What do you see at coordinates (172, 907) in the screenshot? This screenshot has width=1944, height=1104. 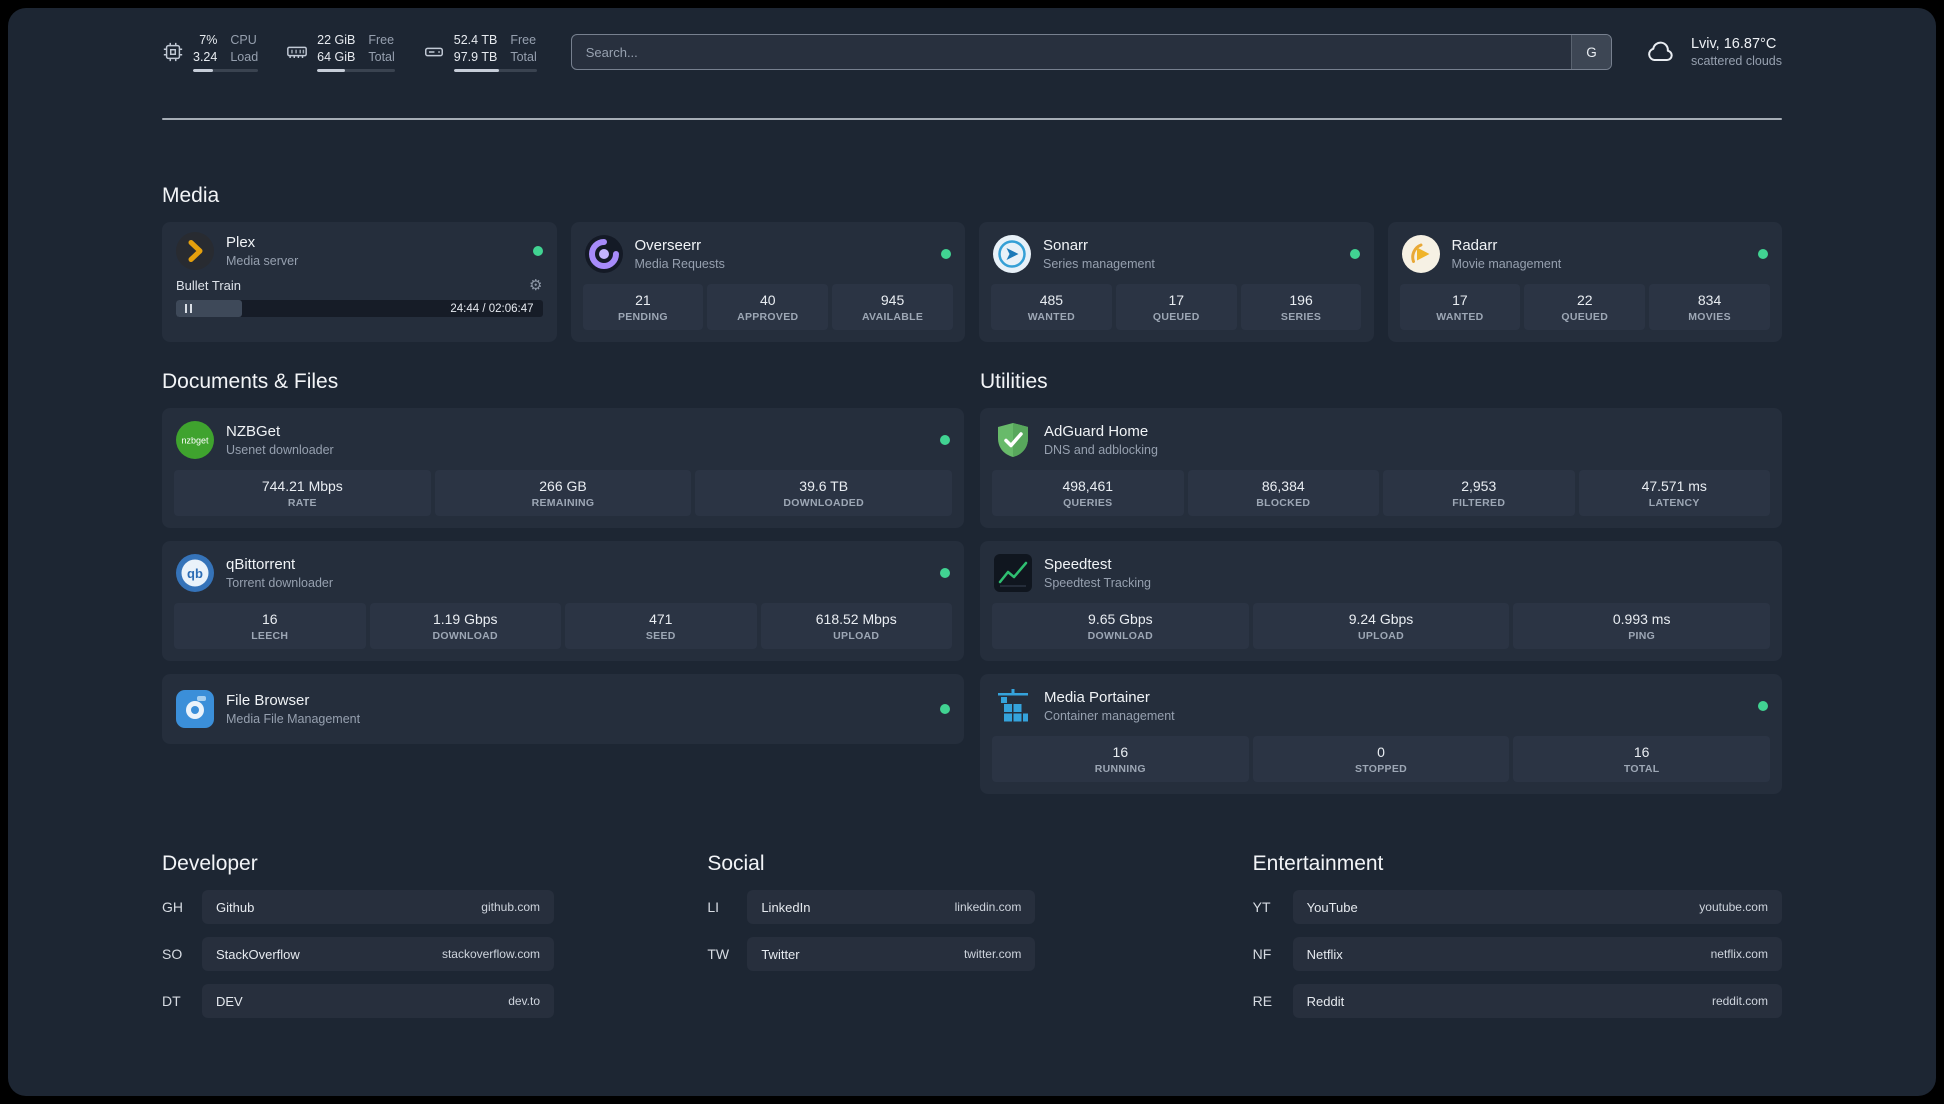 I see `bookmark-abbr: GH` at bounding box center [172, 907].